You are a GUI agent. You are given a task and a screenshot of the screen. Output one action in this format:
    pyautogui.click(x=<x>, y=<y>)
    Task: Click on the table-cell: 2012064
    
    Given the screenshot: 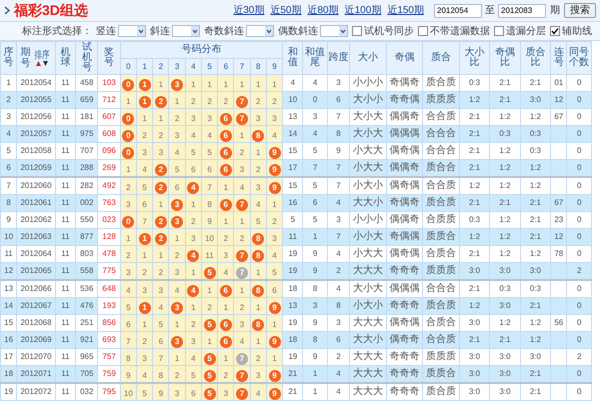 What is the action you would take?
    pyautogui.click(x=36, y=254)
    